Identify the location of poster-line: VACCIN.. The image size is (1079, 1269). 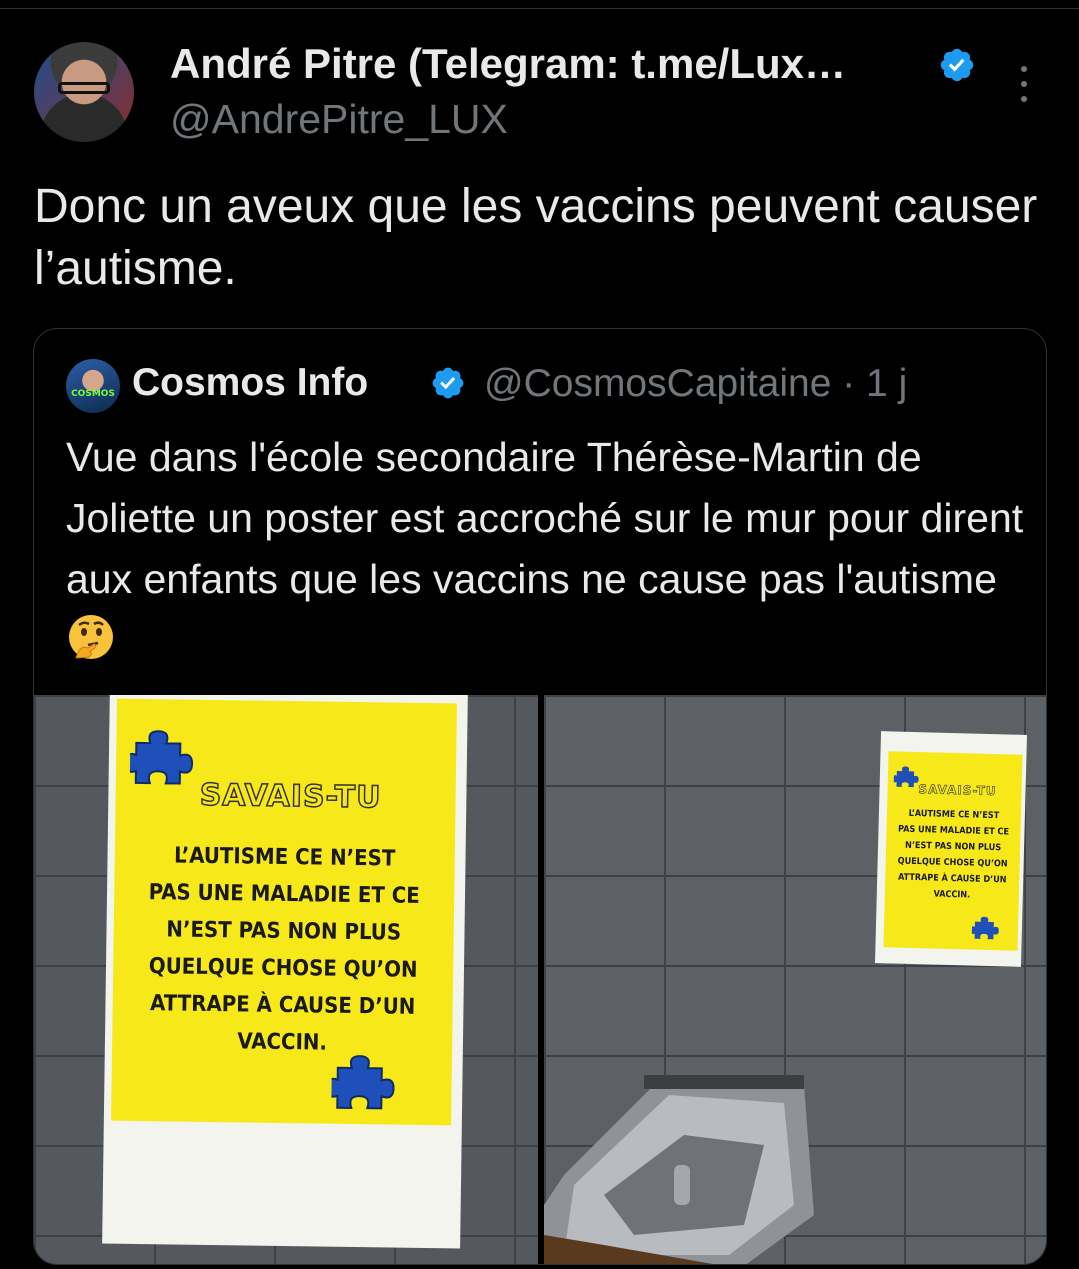
(282, 1042).